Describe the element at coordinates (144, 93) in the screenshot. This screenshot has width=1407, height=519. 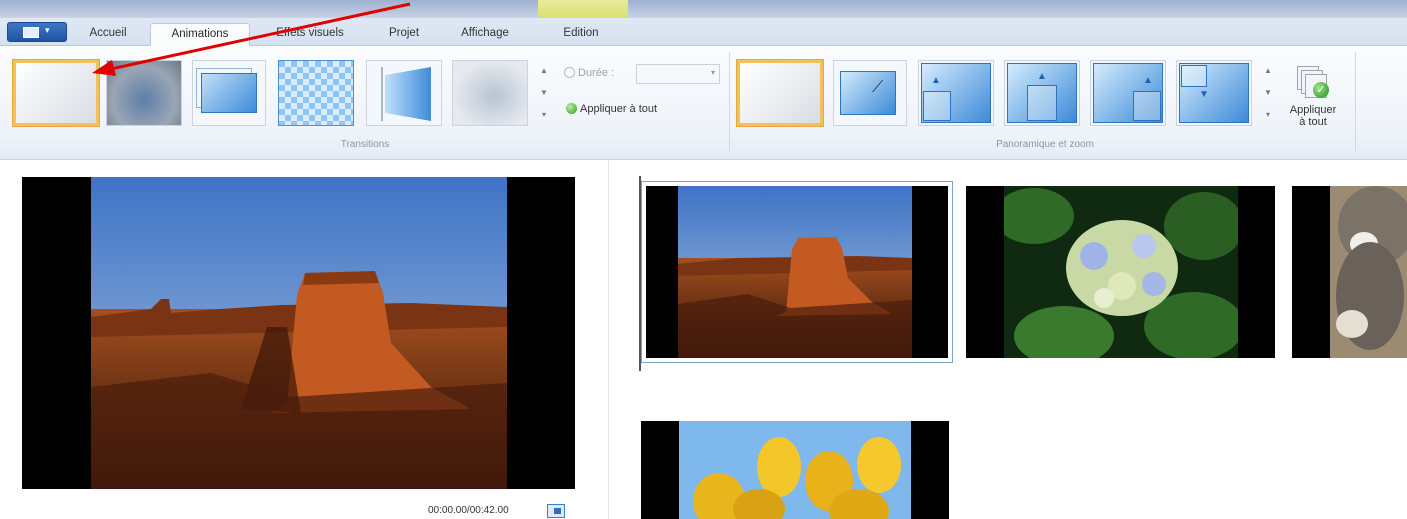
I see `transition-blur-thumb` at that location.